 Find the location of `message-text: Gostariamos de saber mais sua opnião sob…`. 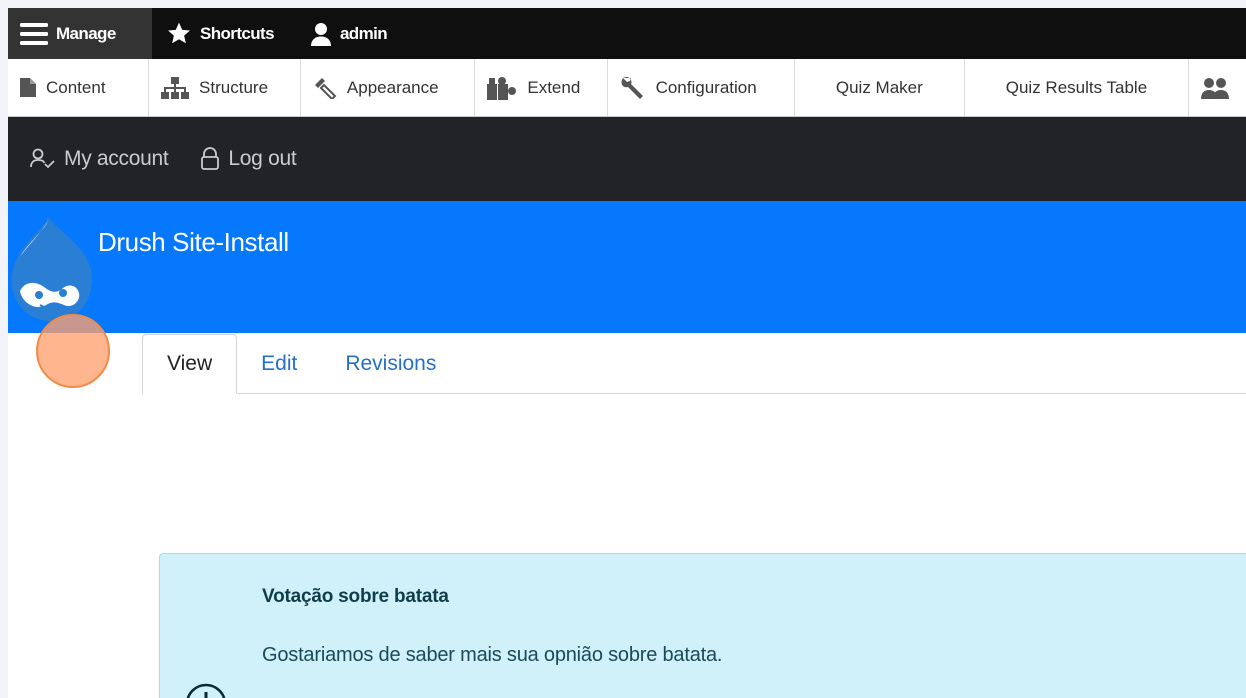

message-text: Gostariamos de saber mais sua opnião sob… is located at coordinates (492, 655).